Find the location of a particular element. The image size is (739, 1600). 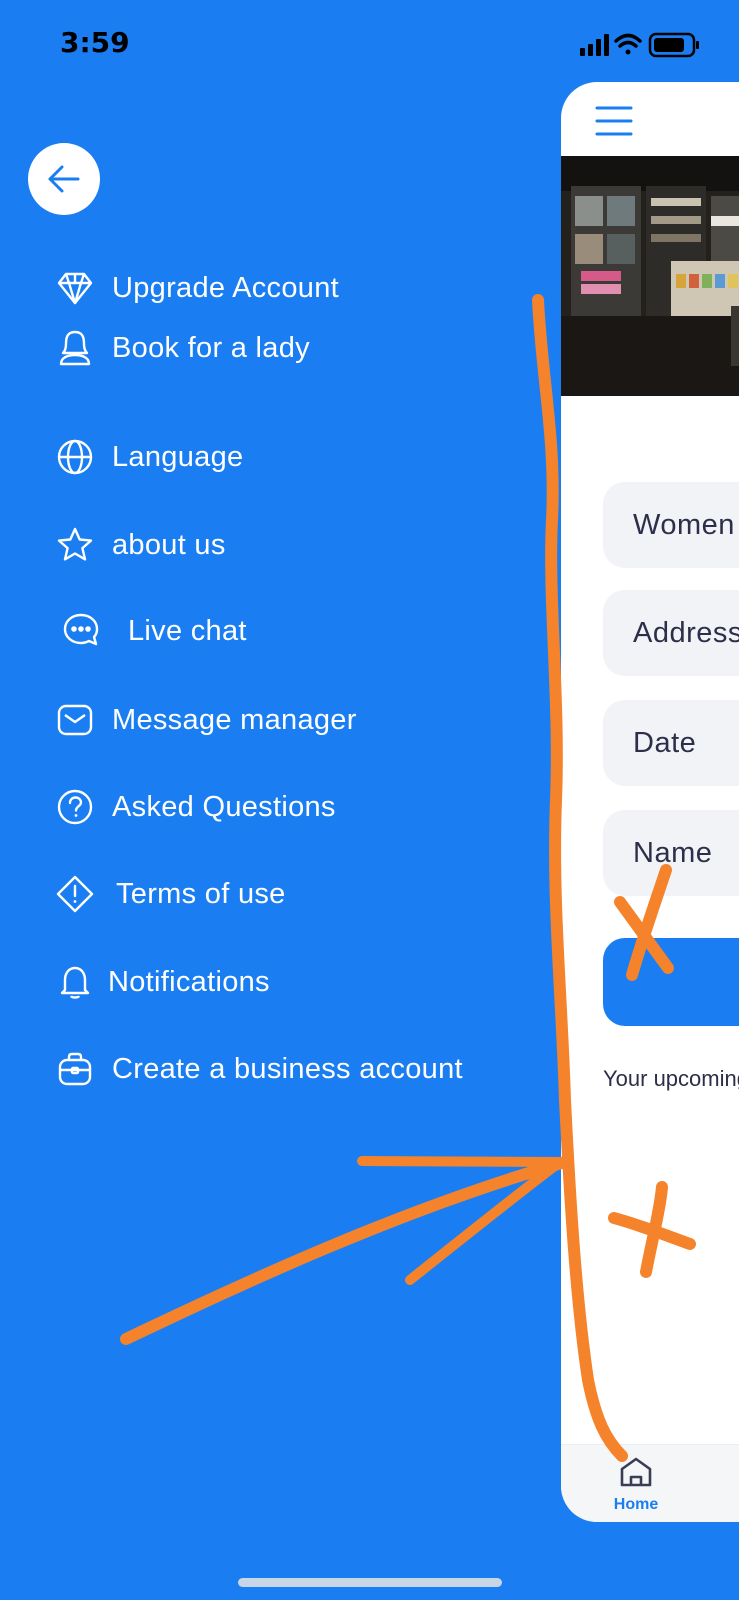

upcoming-label: Your upcoming is located at coordinates (671, 1078).